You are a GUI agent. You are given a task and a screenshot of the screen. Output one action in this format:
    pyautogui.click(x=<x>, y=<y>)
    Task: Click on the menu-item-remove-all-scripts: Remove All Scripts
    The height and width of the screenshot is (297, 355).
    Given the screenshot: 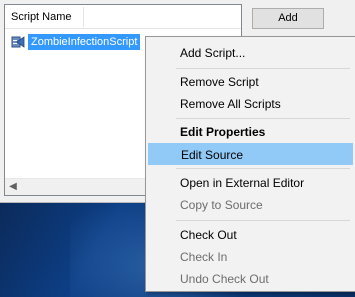 What is the action you would take?
    pyautogui.click(x=250, y=104)
    